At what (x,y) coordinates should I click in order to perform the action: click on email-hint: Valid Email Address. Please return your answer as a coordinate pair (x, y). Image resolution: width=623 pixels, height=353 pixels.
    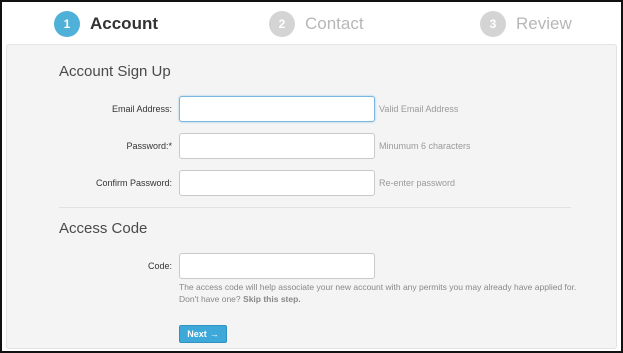
    Looking at the image, I should click on (419, 109).